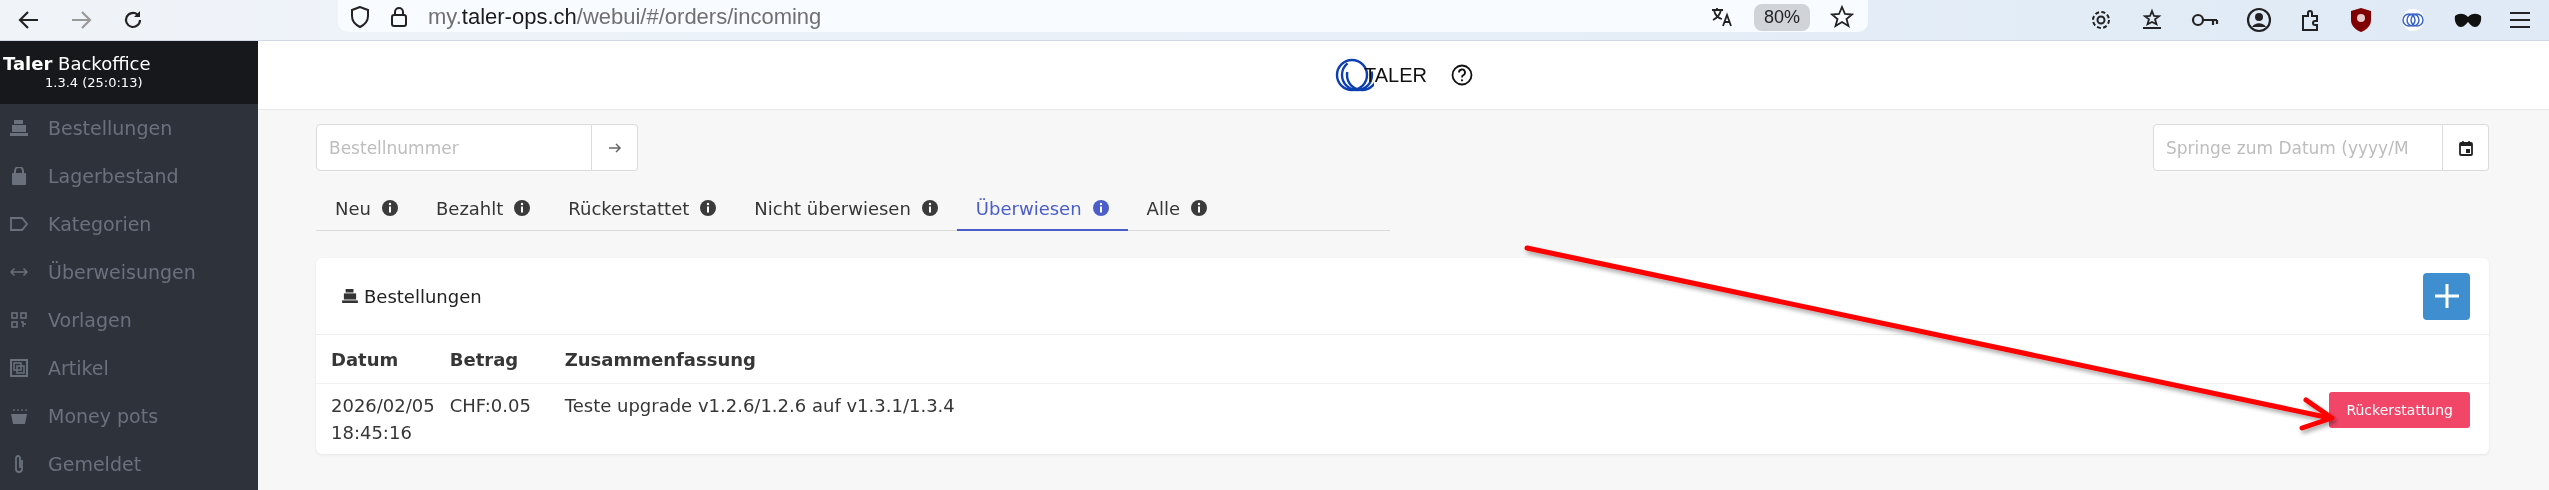  What do you see at coordinates (100, 224) in the screenshot?
I see `sidebar-item: Kategorien` at bounding box center [100, 224].